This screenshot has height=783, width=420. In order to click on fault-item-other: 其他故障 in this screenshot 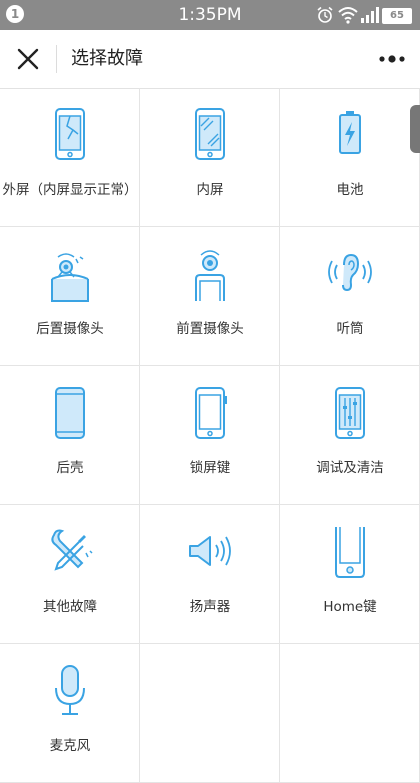, I will do `click(70, 574)`.